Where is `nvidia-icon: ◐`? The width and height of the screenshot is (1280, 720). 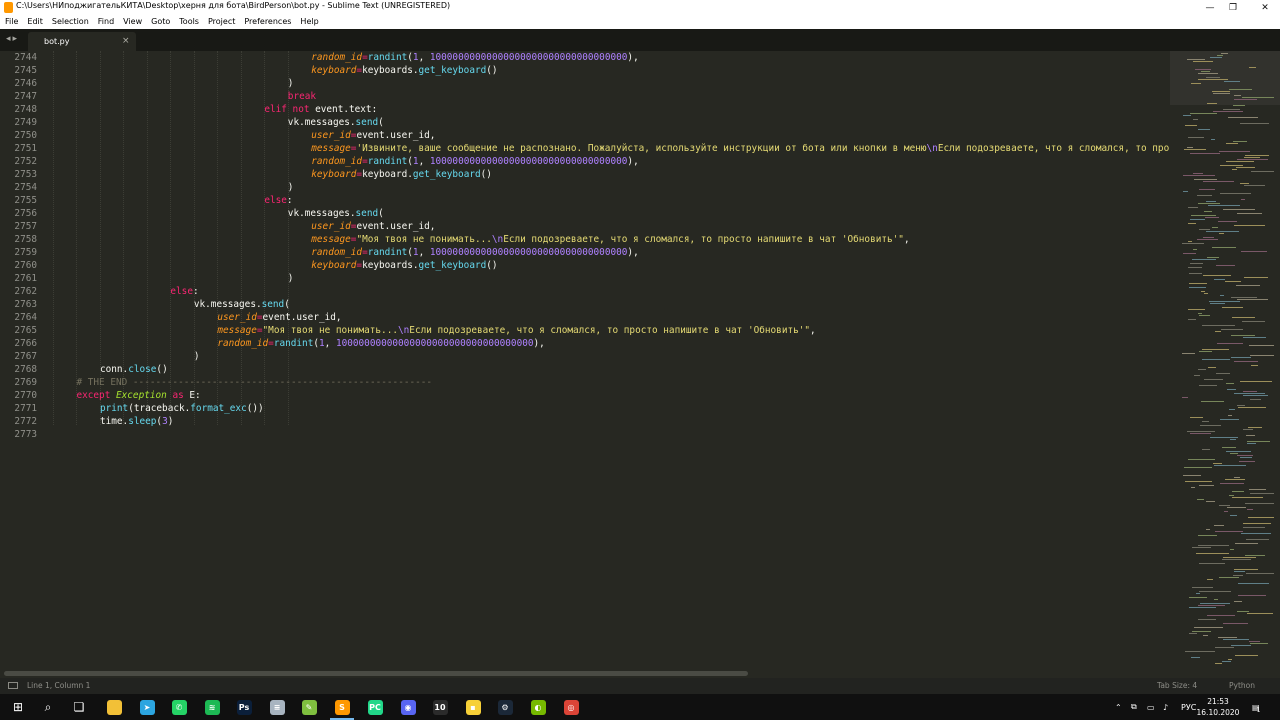
nvidia-icon: ◐ is located at coordinates (538, 707).